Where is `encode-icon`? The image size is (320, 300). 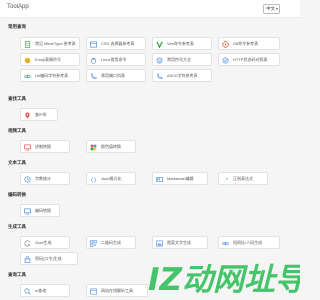
encode-icon is located at coordinates (27, 211).